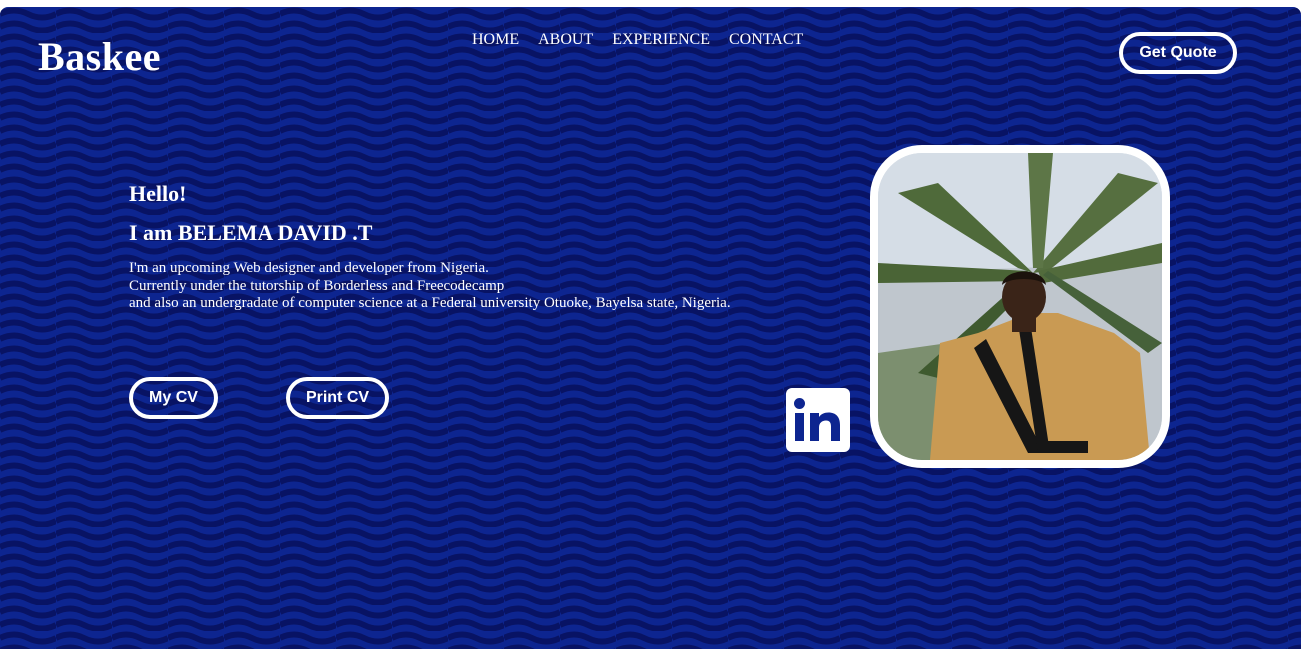  I want to click on my-cv-button: My CV, so click(173, 398).